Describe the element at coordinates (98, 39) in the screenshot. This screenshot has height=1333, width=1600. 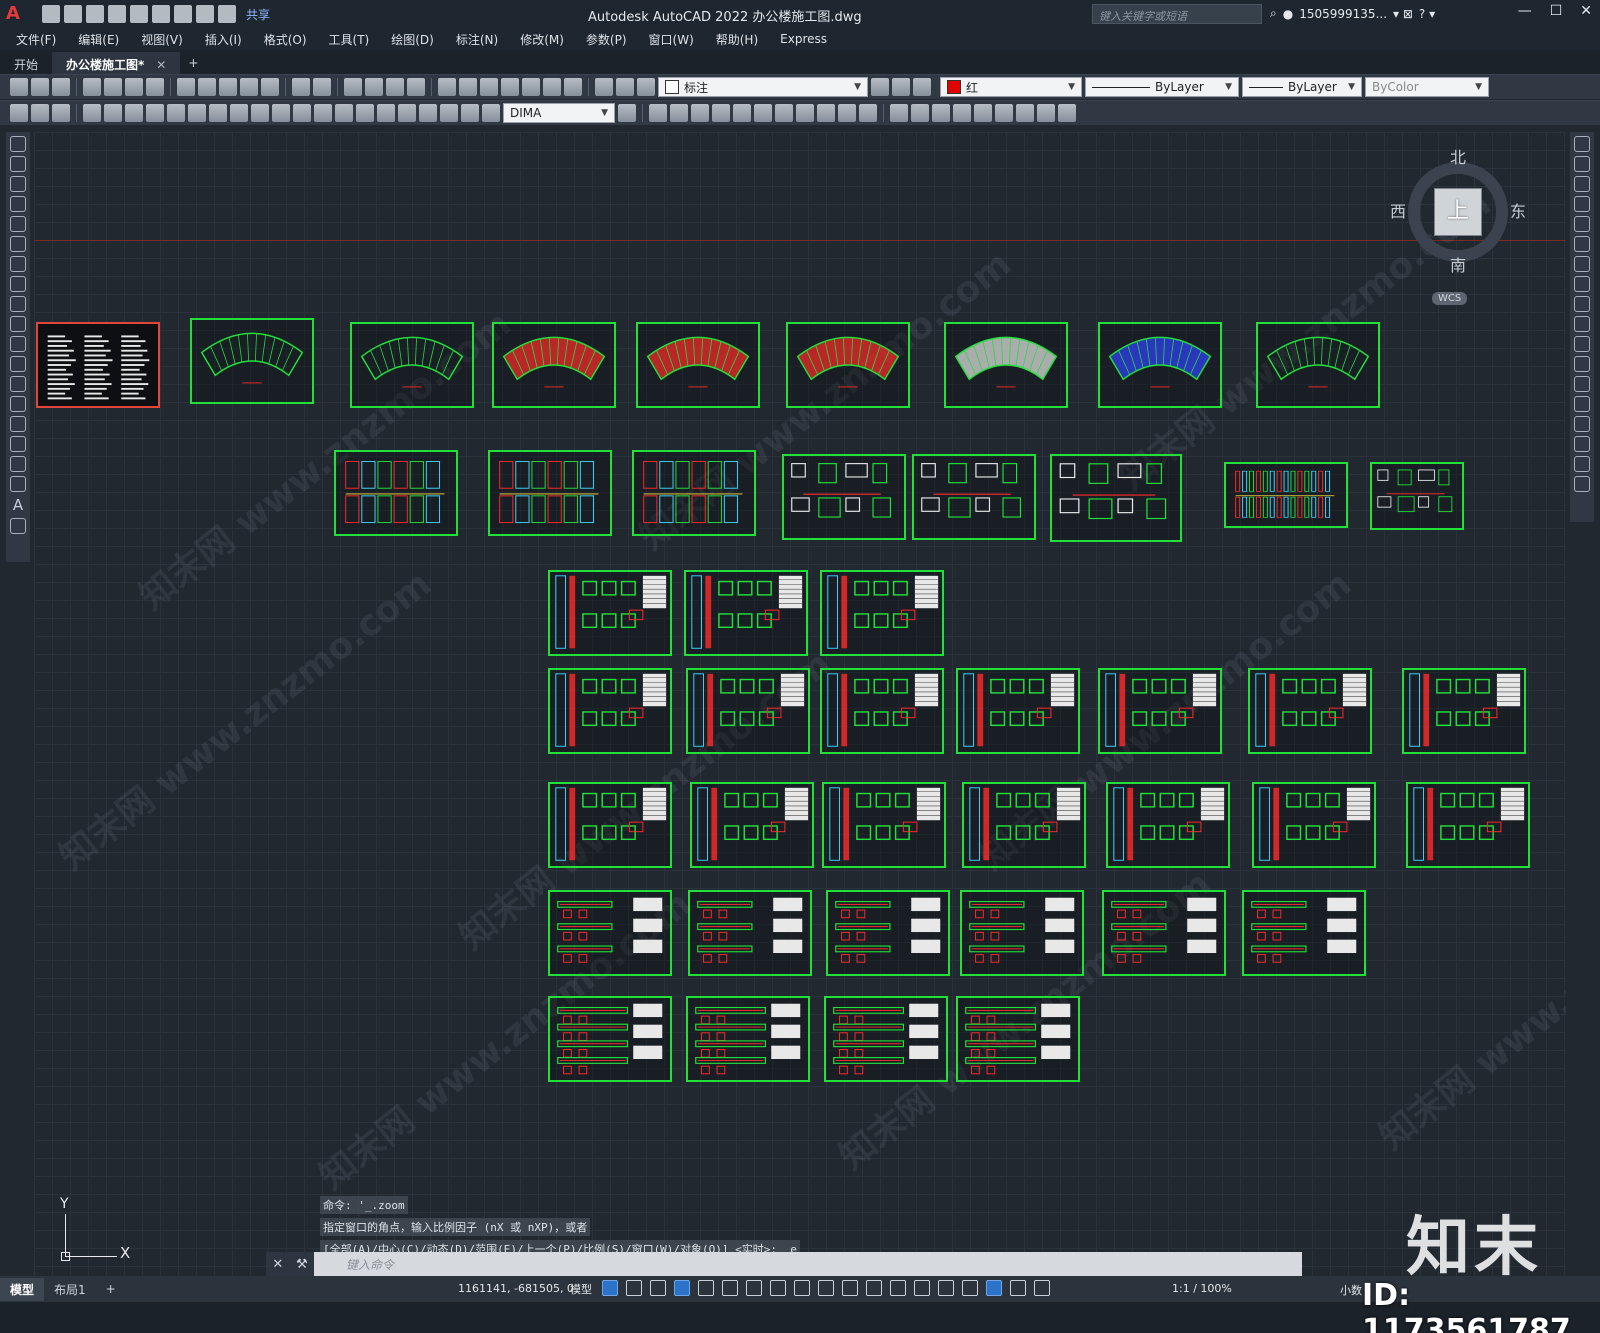
I see `menu-edit: 编辑(E)` at that location.